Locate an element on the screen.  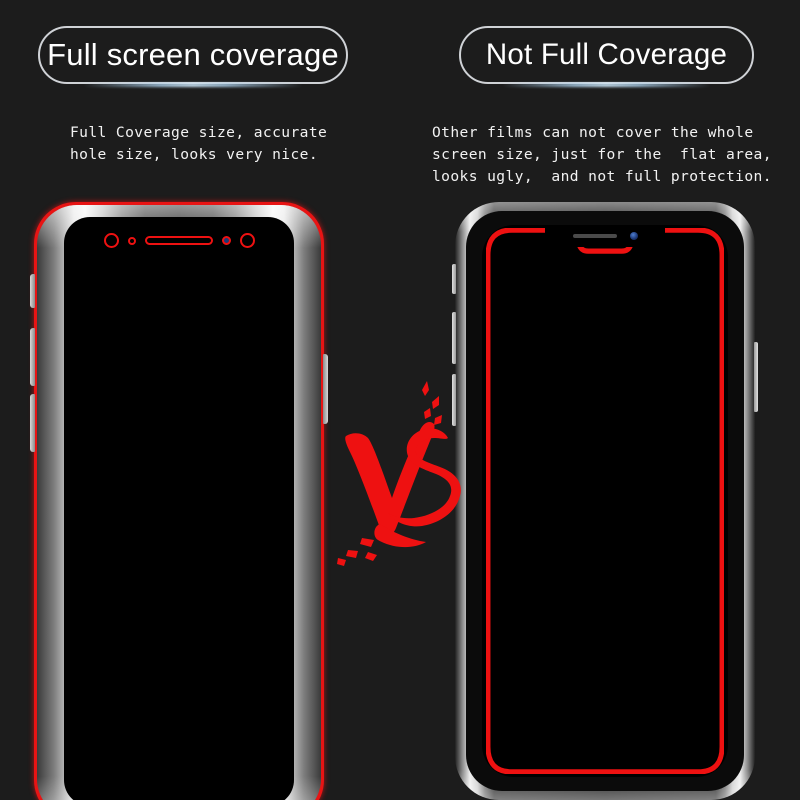
title-pill-not-full-coverage: Not Full Coverage is located at coordinates (606, 55).